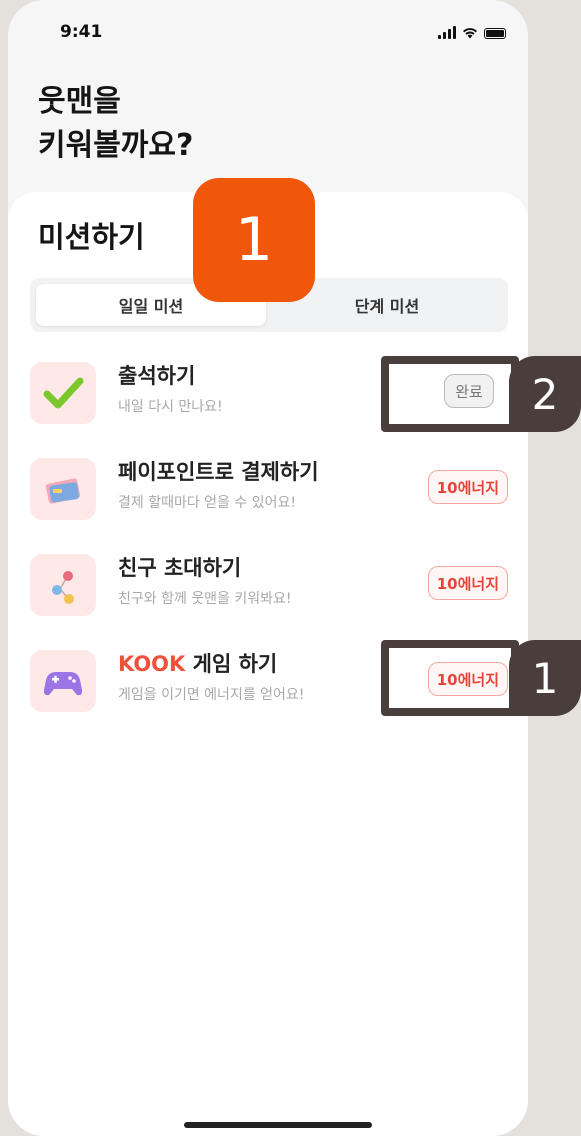 The width and height of the screenshot is (581, 1136). I want to click on page-headline: 웃맨을 키워볼까요?, so click(115, 124).